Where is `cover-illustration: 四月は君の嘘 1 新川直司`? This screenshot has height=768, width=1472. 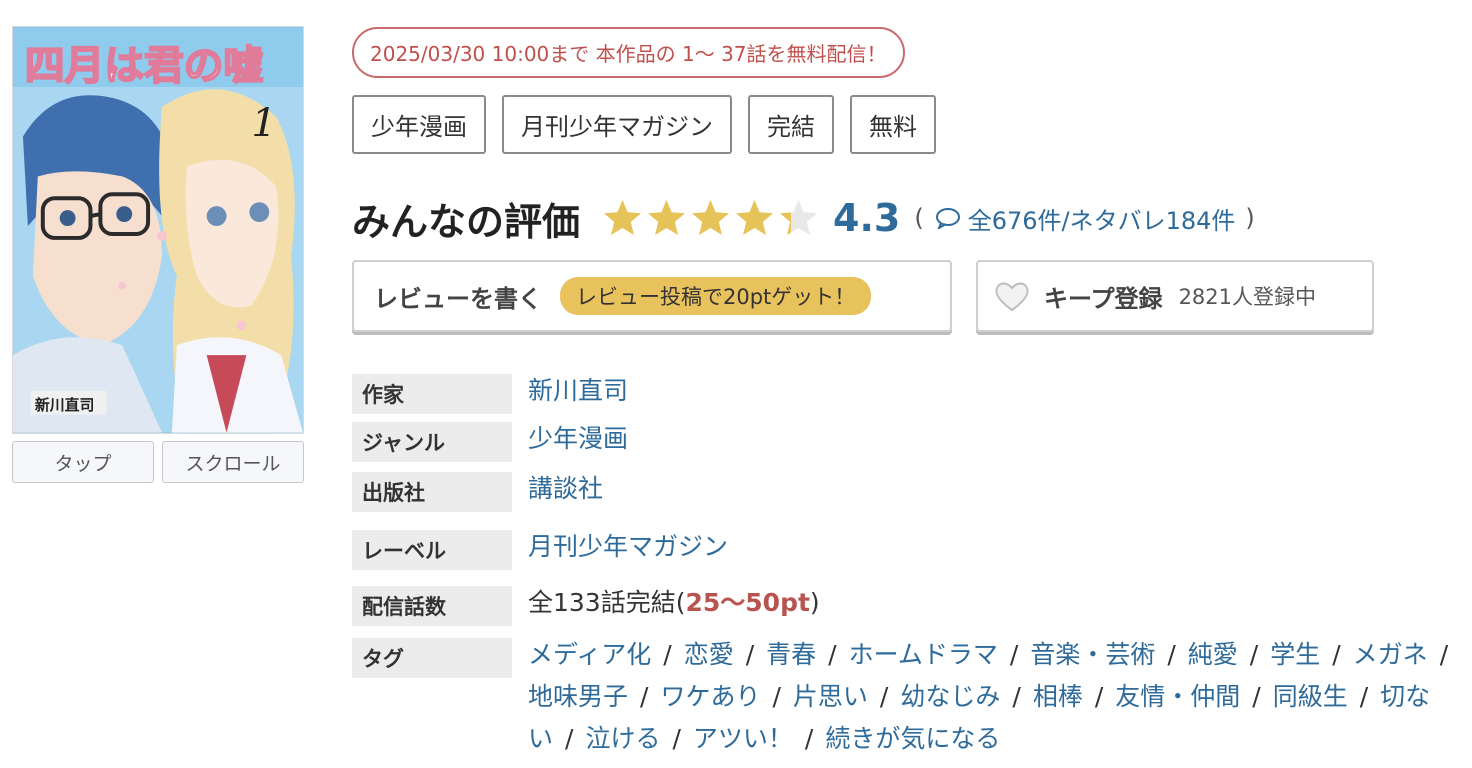
cover-illustration: 四月は君の嘘 1 新川直司 is located at coordinates (158, 230).